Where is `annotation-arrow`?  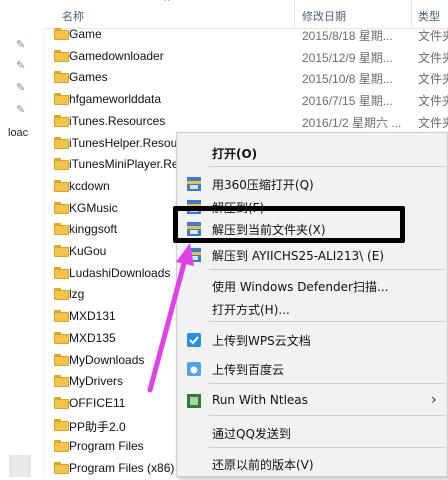
annotation-arrow is located at coordinates (170, 318).